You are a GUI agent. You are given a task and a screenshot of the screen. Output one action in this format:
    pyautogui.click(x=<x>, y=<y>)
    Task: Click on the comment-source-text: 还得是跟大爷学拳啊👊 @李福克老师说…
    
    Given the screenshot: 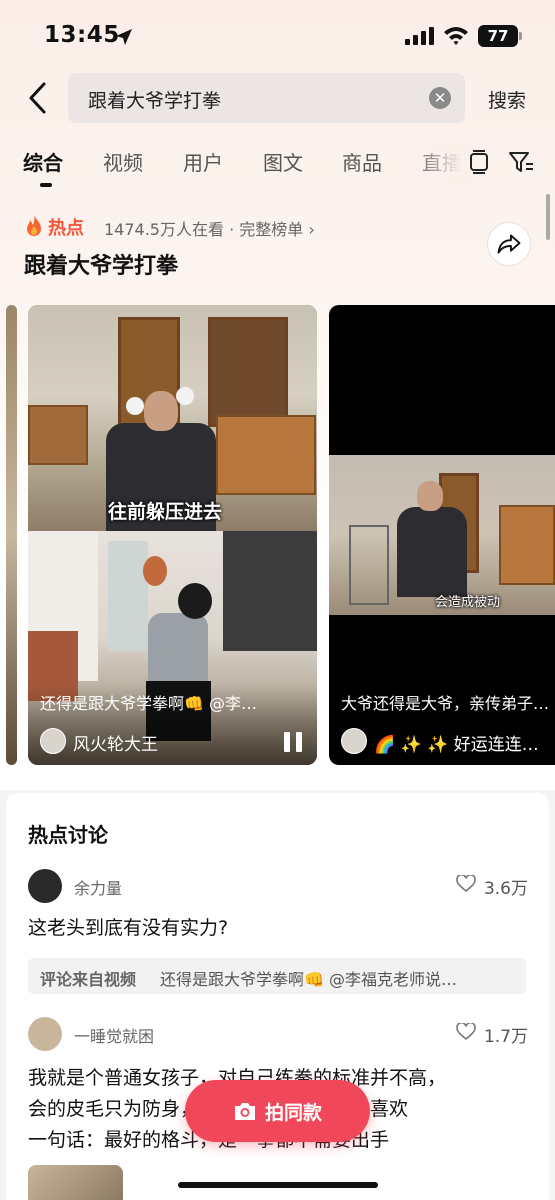 What is the action you would take?
    pyautogui.click(x=309, y=979)
    